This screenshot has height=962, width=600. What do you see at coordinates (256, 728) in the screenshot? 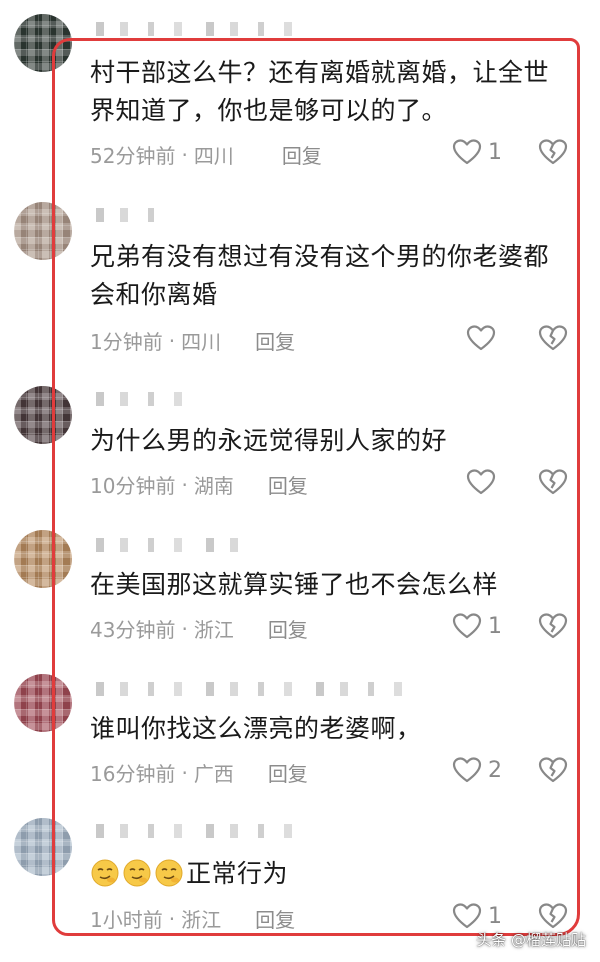
I see `comment-text: 谁叫你找这么漂亮的老婆啊，` at bounding box center [256, 728].